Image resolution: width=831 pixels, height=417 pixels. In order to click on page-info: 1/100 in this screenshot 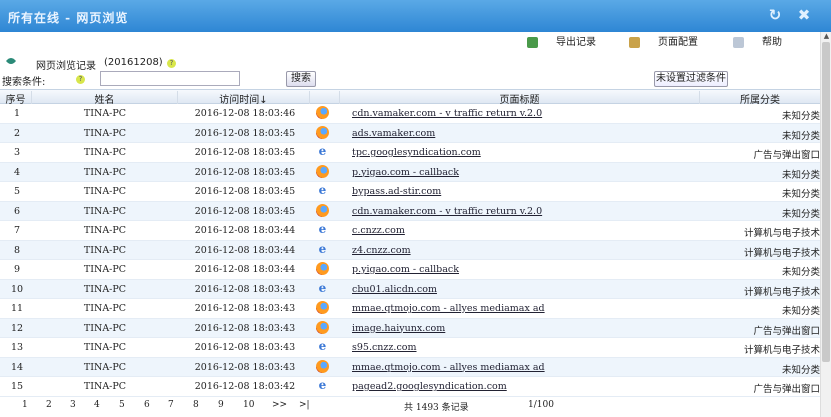, I will do `click(541, 405)`.